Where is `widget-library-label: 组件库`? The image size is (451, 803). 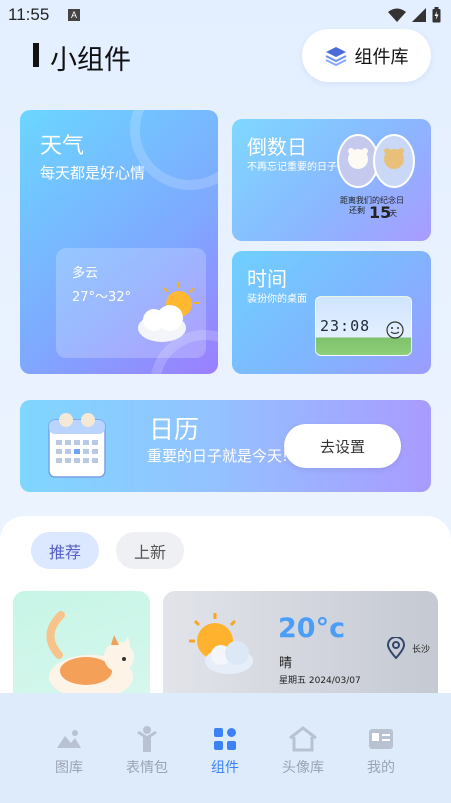 widget-library-label: 组件库 is located at coordinates (381, 57).